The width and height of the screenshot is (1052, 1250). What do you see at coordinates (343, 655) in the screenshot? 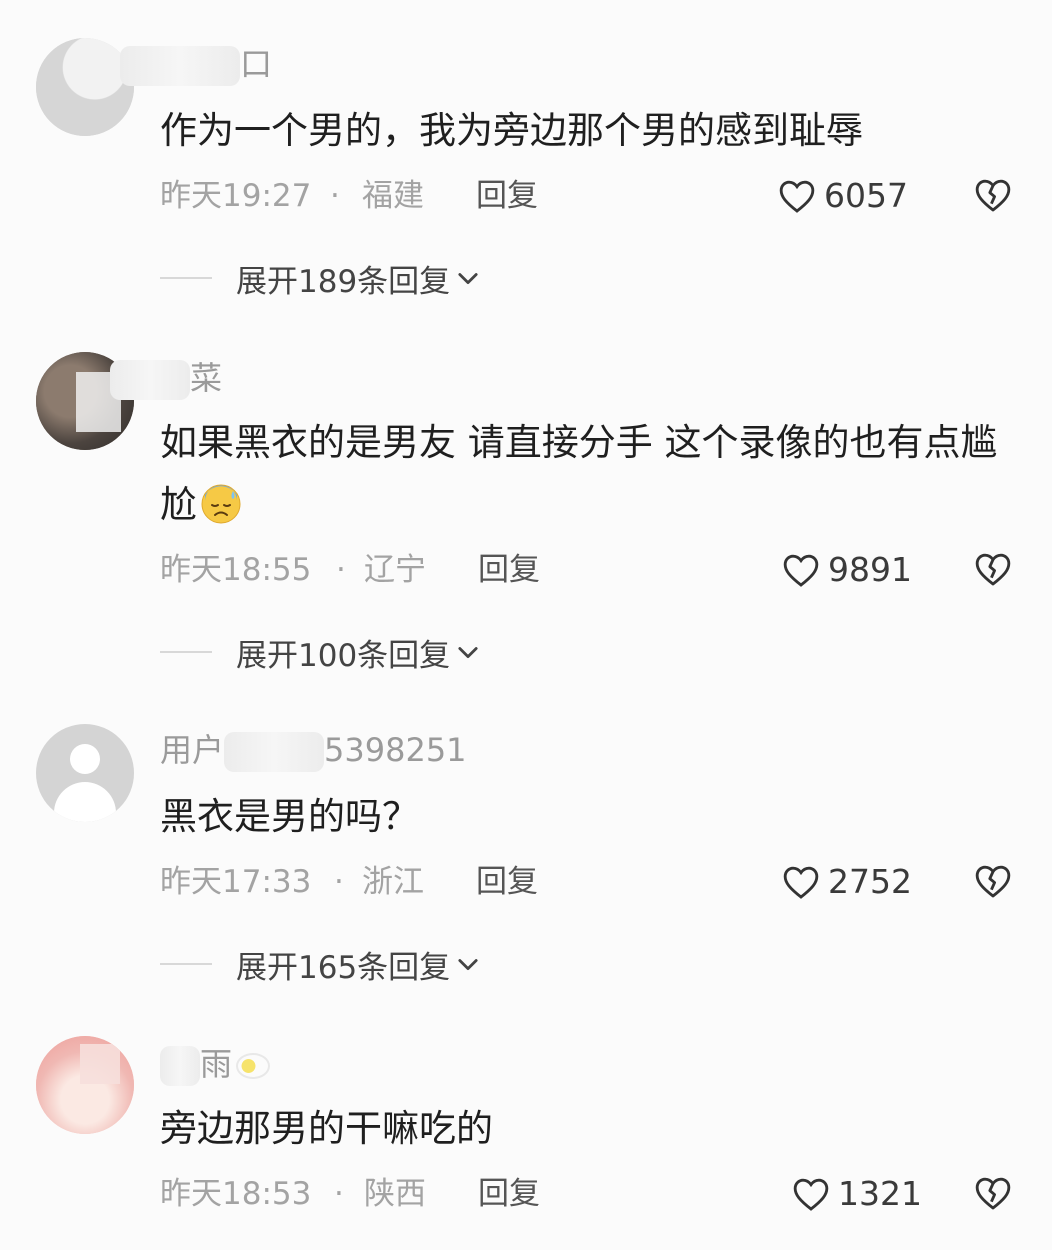
I see `expand-replies-label: 展开100条回复` at bounding box center [343, 655].